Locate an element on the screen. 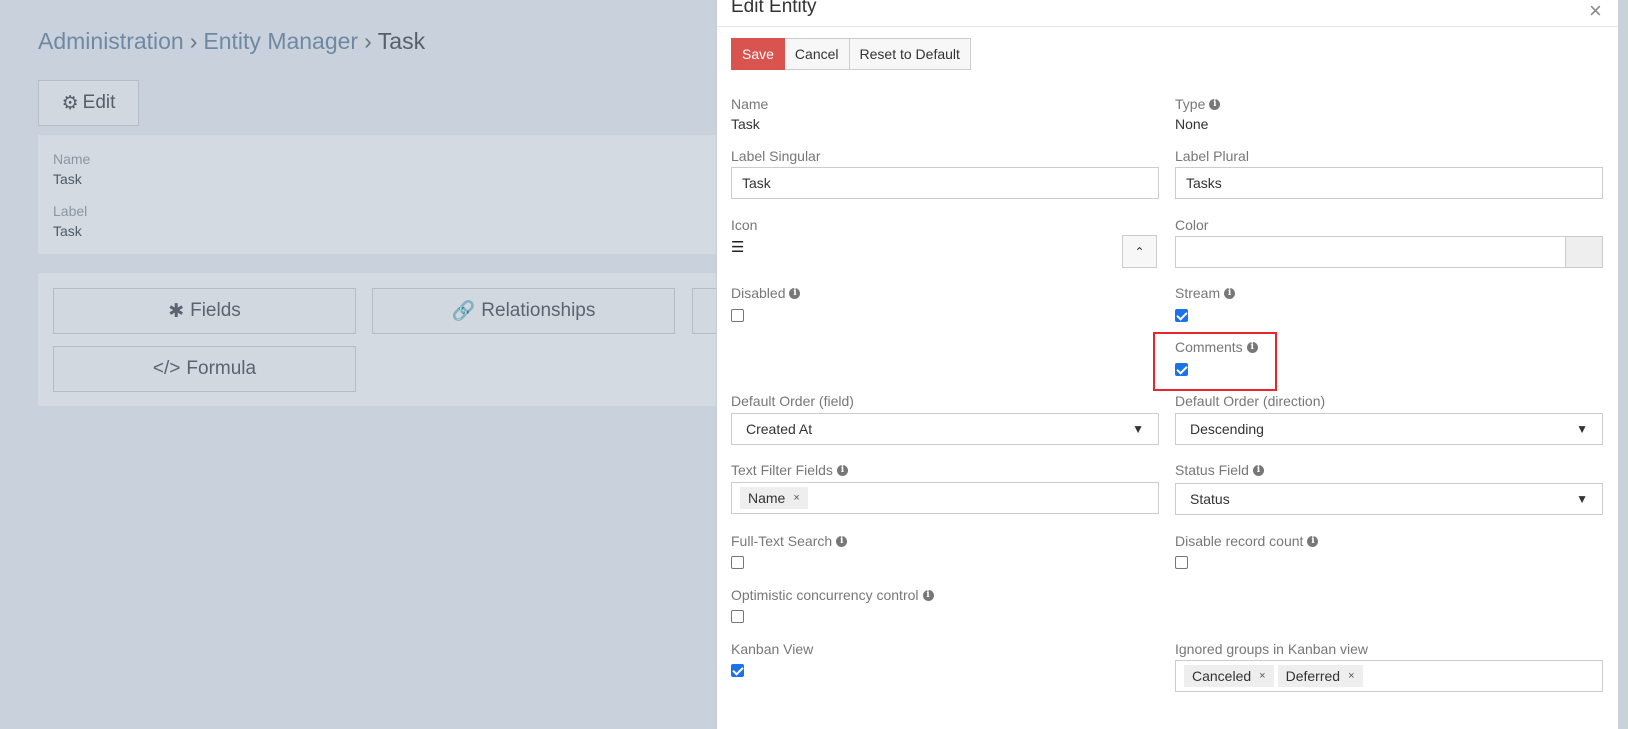 This screenshot has height=729, width=1628. default-order-field-select: Created At ▼ is located at coordinates (945, 429).